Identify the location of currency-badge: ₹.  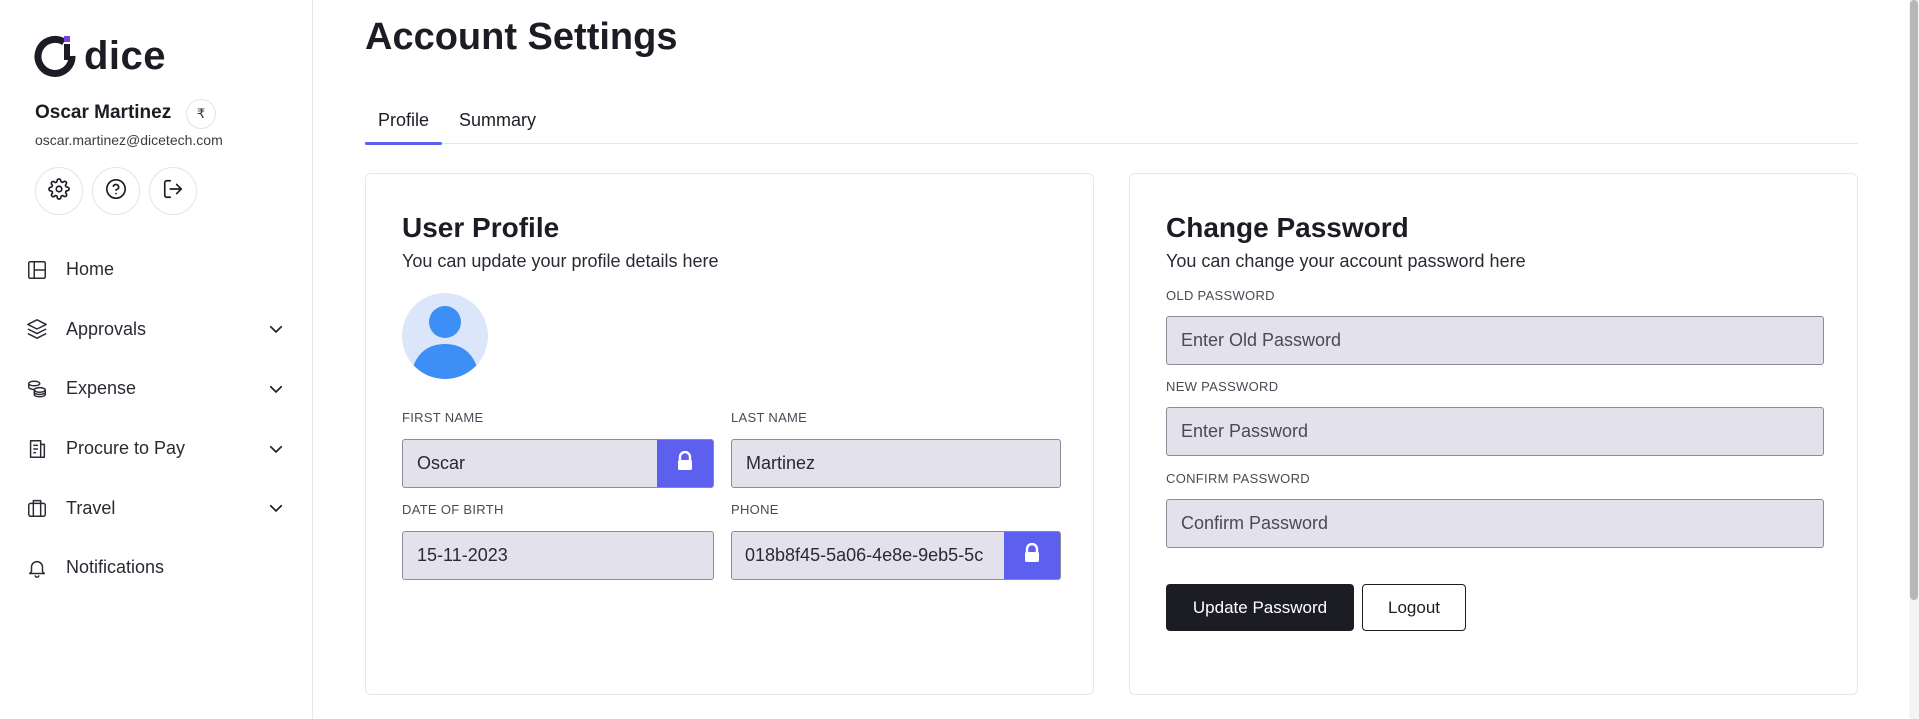
(201, 114).